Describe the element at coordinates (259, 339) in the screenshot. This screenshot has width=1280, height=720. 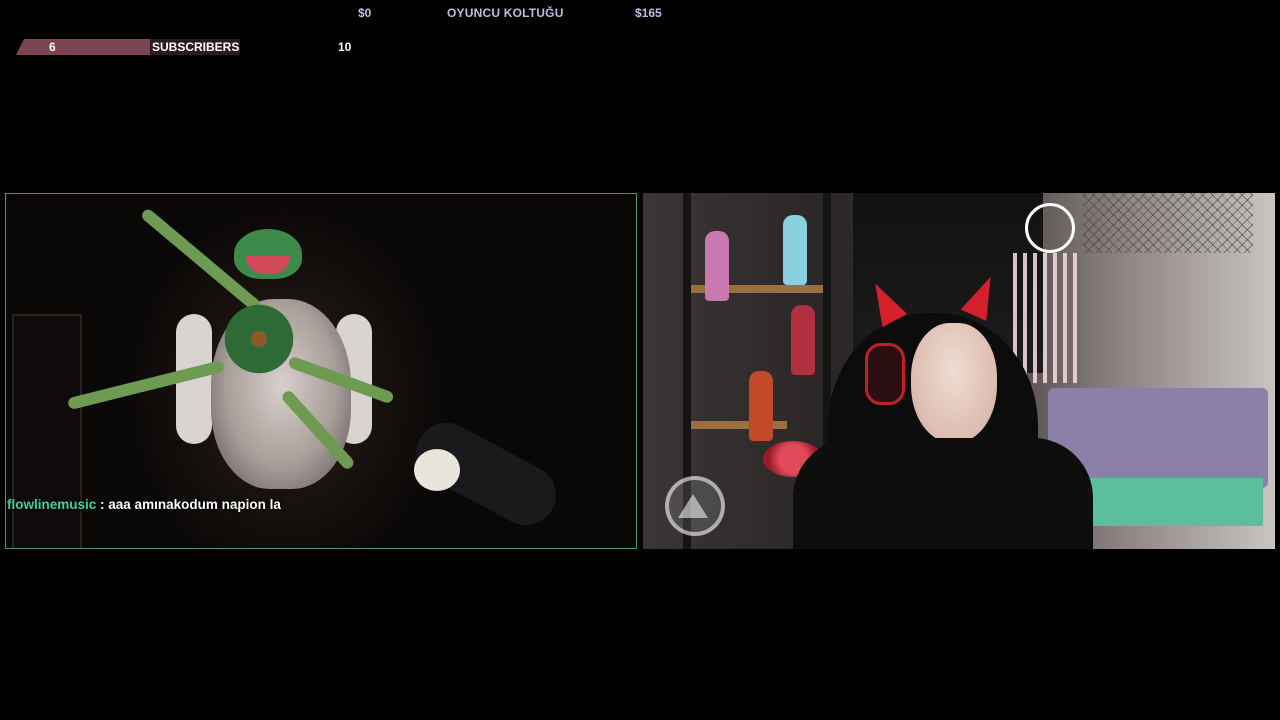
I see `flower-filter` at that location.